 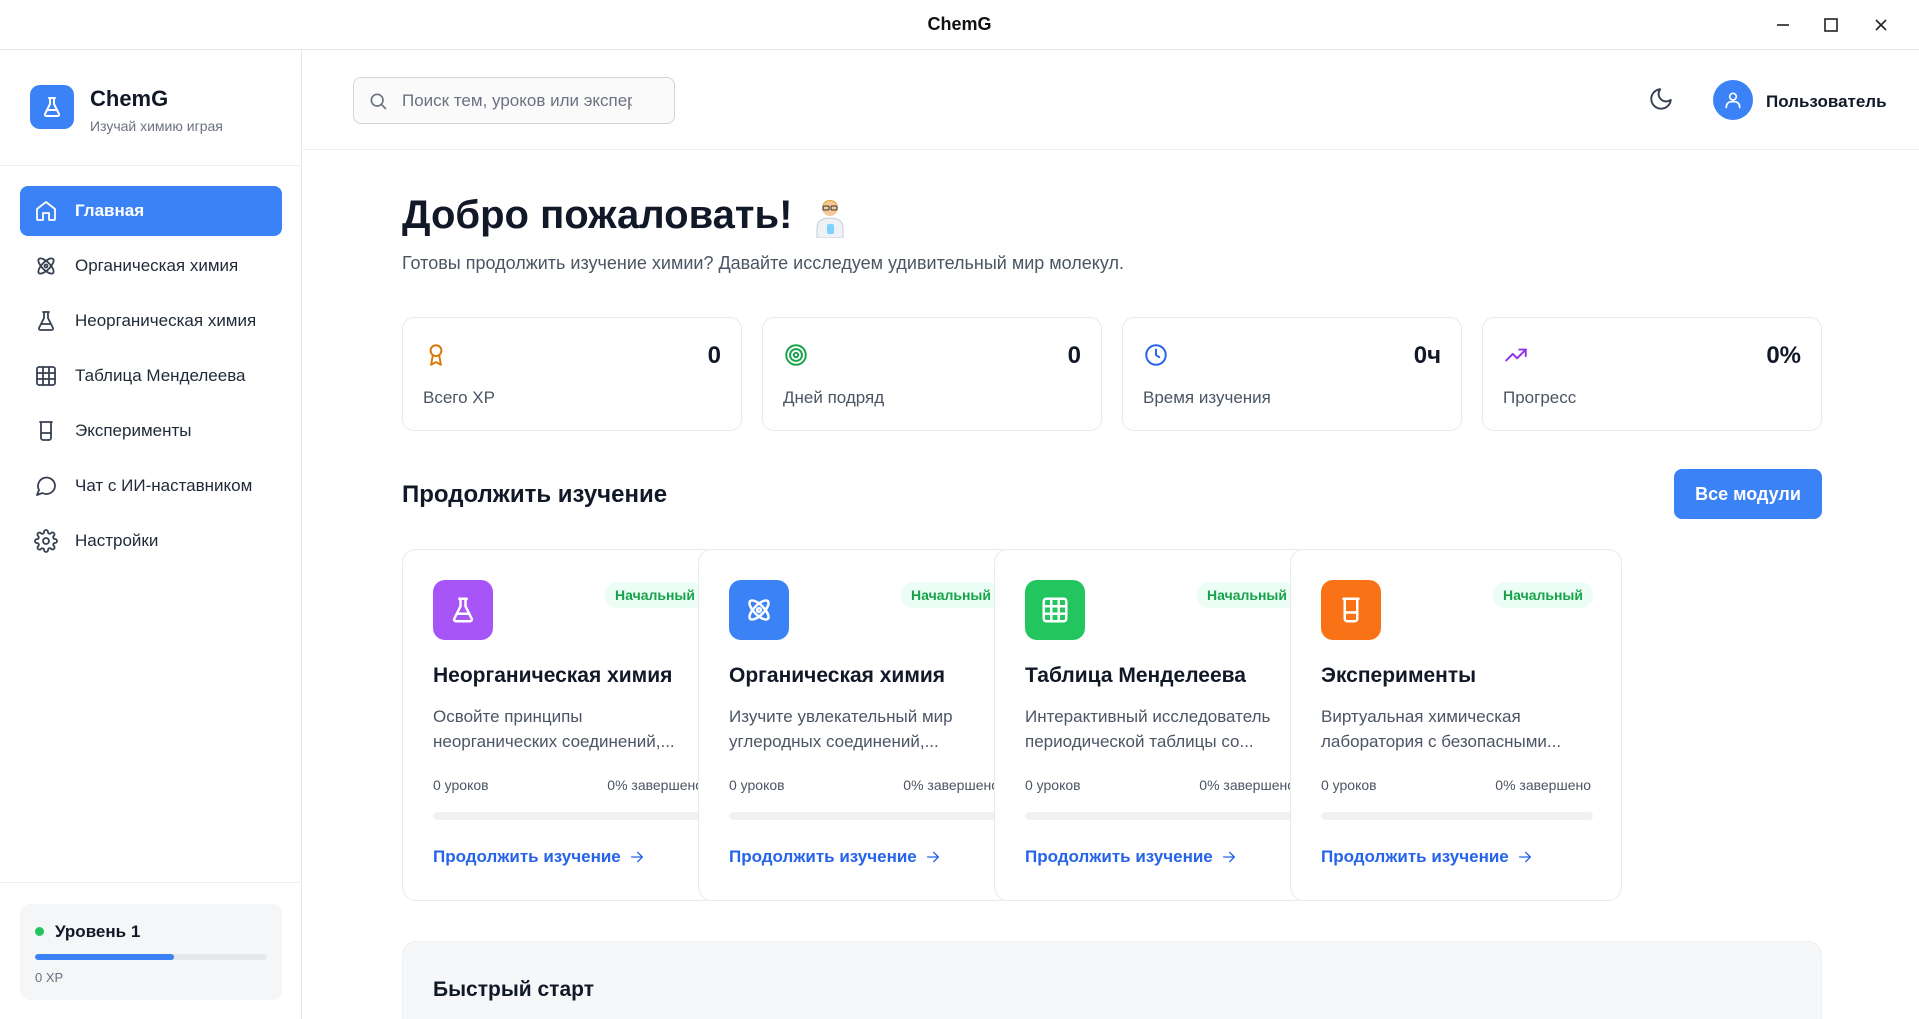 I want to click on home-icon, so click(x=46, y=211).